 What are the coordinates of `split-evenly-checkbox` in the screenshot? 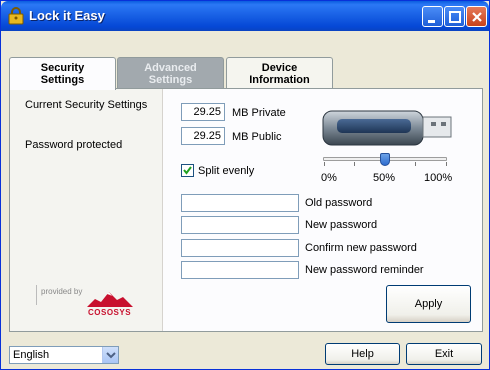 It's located at (187, 170).